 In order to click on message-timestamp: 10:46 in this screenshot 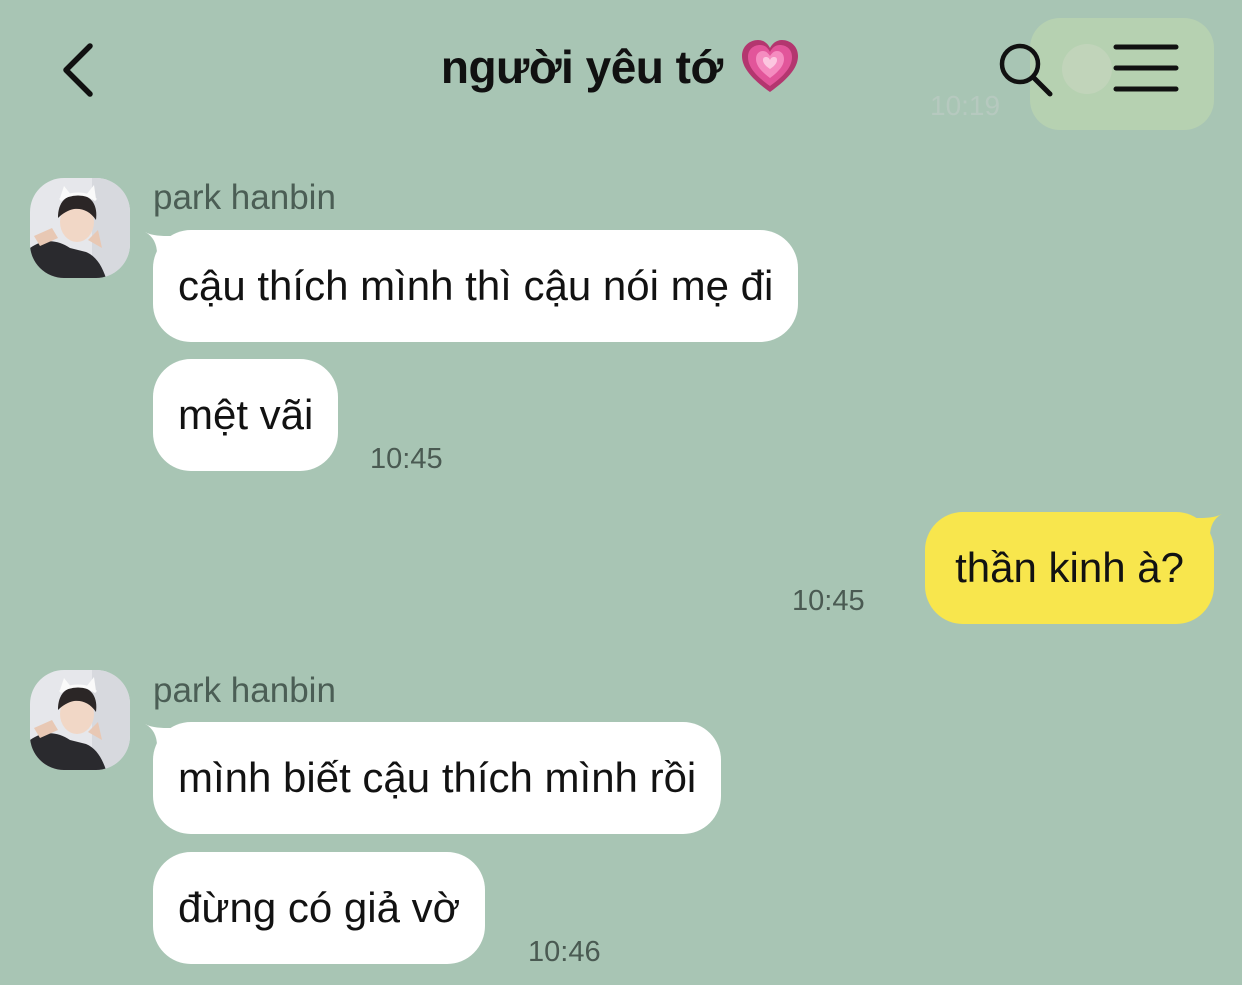, I will do `click(564, 952)`.